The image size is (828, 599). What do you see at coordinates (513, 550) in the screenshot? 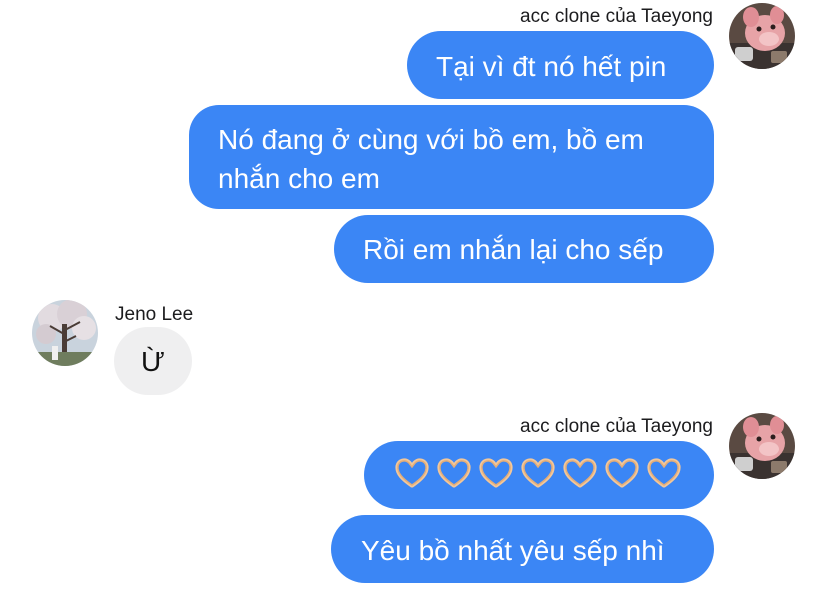
I see `message-text: Yêu bồ nhất yêu sếp nhì` at bounding box center [513, 550].